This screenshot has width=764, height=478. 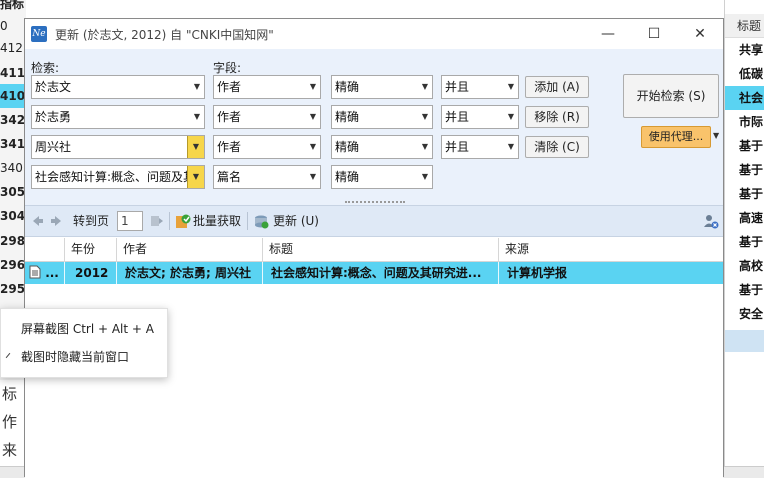 I want to click on menu-item-hide-window: 截图时隐藏当前窗口, so click(x=84, y=357).